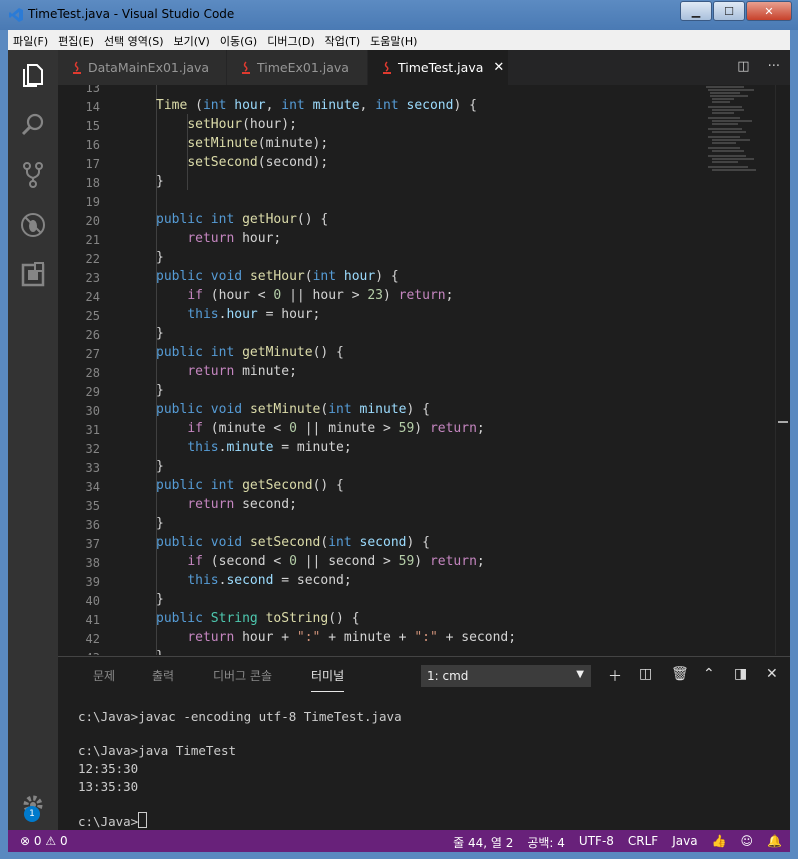  I want to click on code-line: public void setMinute(int minute) {, so click(293, 409).